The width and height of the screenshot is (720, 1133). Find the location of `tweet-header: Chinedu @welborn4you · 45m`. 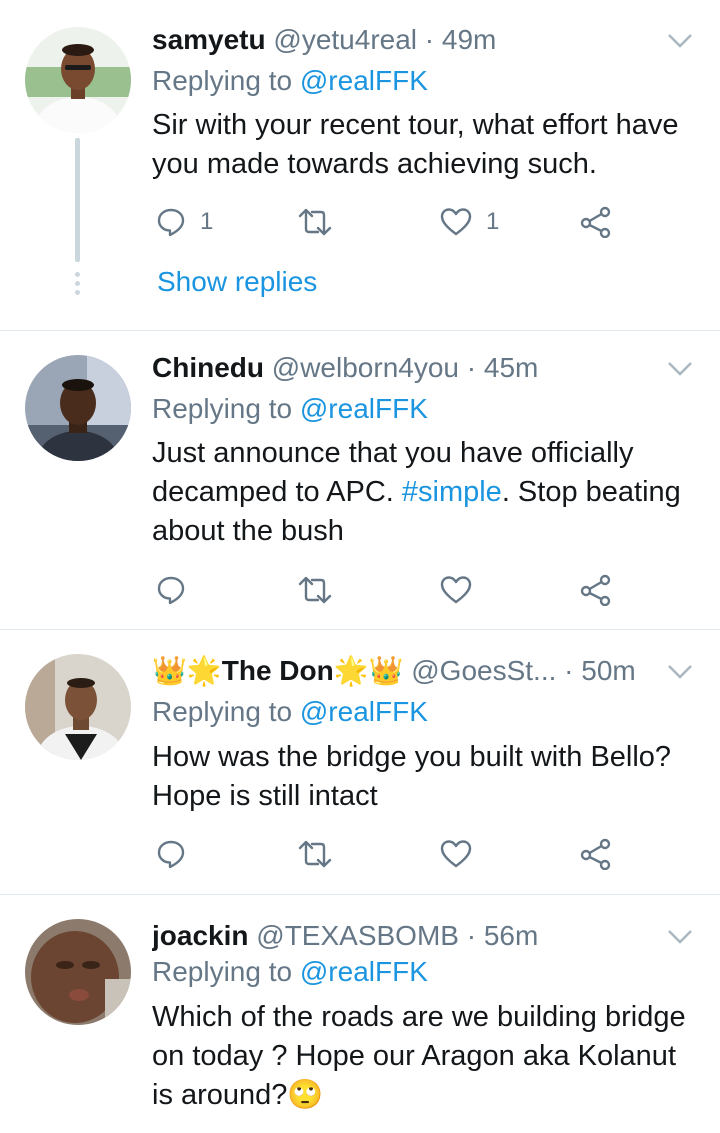

tweet-header: Chinedu @welborn4you · 45m is located at coordinates (406, 368).